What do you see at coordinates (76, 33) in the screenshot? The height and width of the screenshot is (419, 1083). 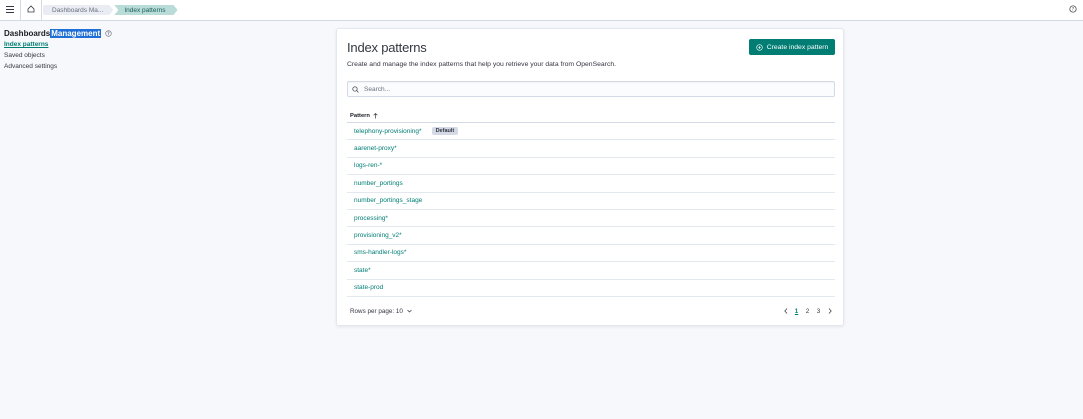 I see `sidebar-title-part2: Management` at bounding box center [76, 33].